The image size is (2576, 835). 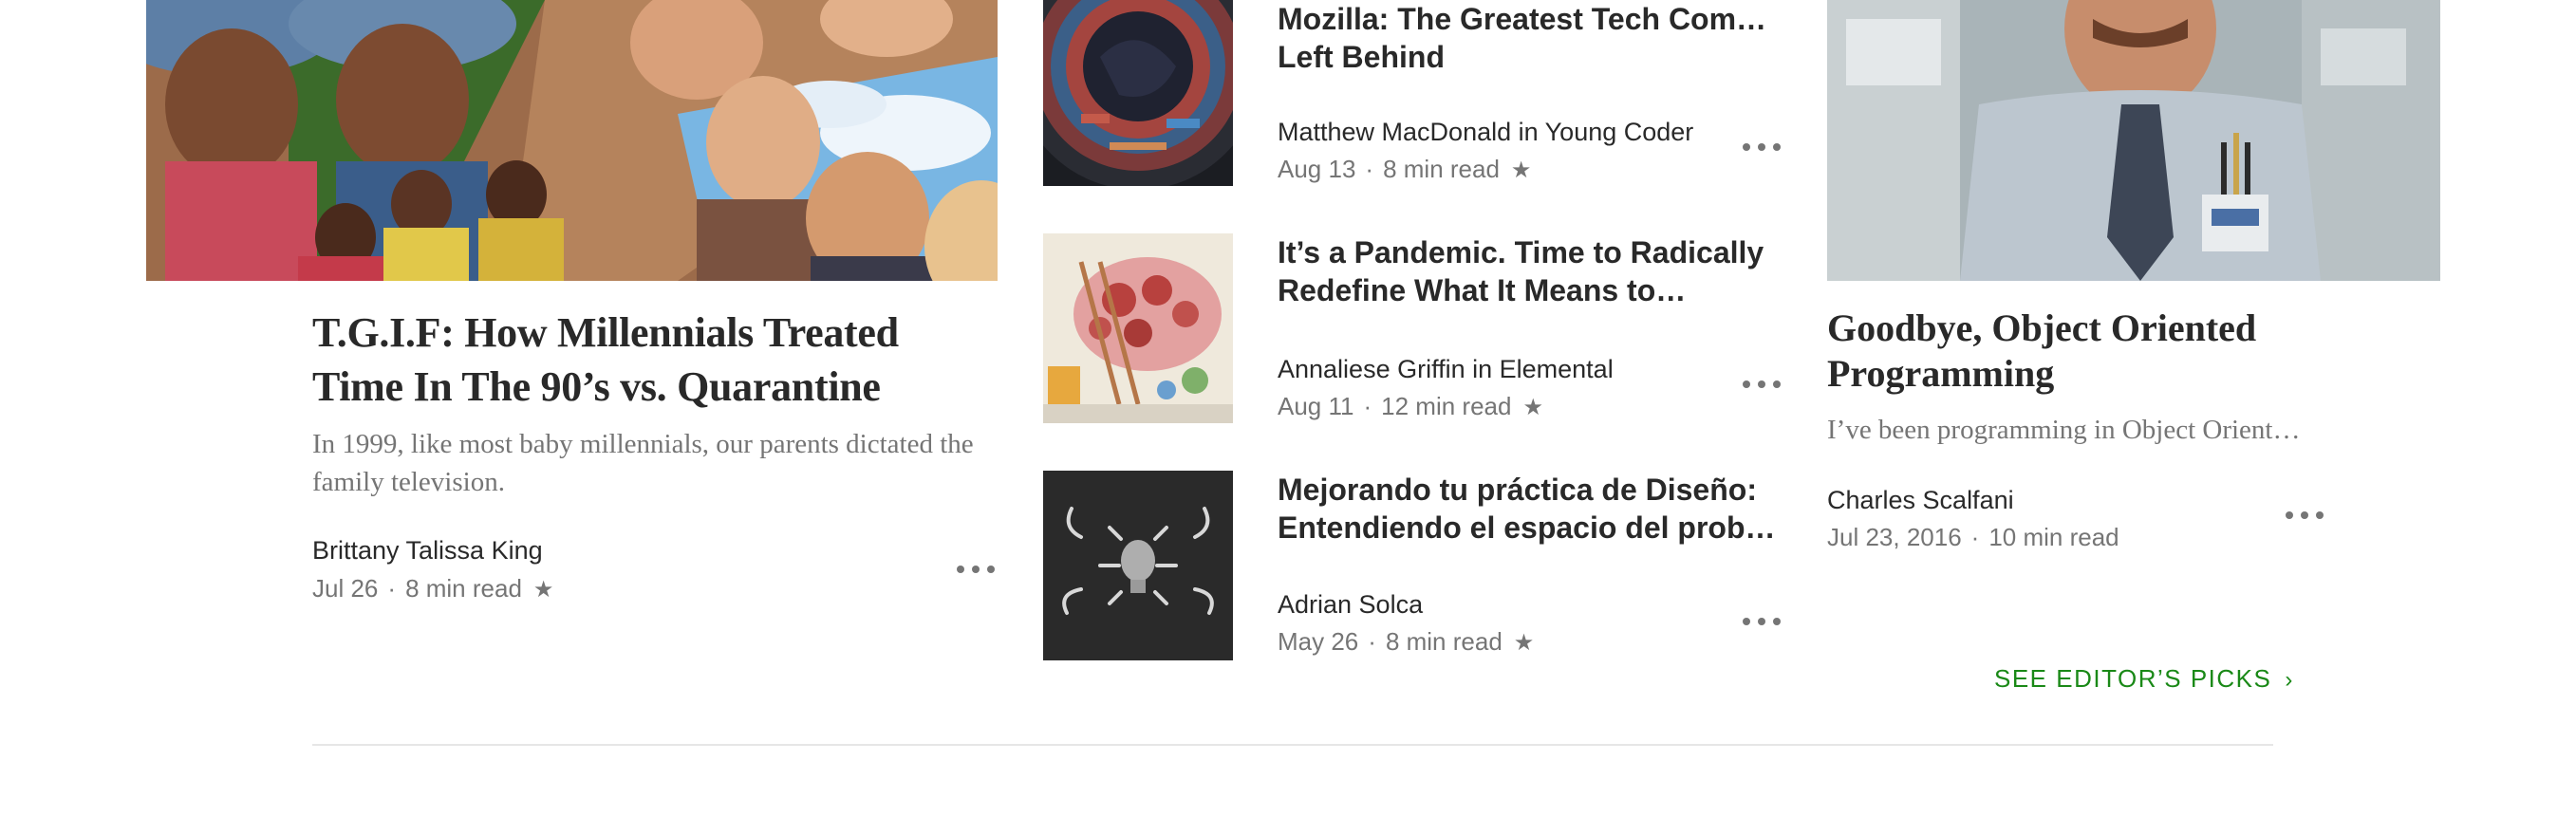 I want to click on featured-date: Jul 23, 2016, so click(x=1895, y=537).